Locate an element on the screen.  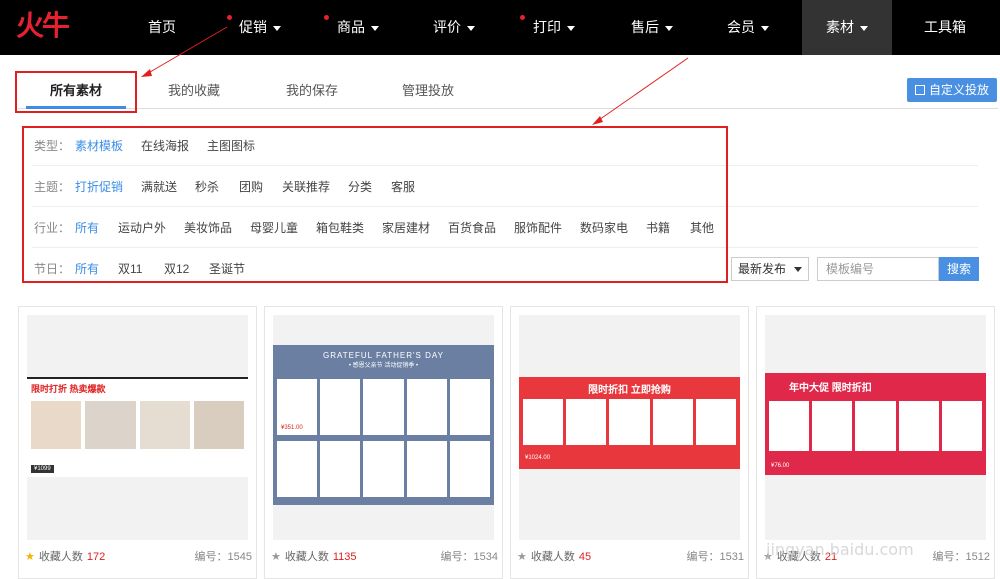
search-button: 搜索 is located at coordinates (959, 269).